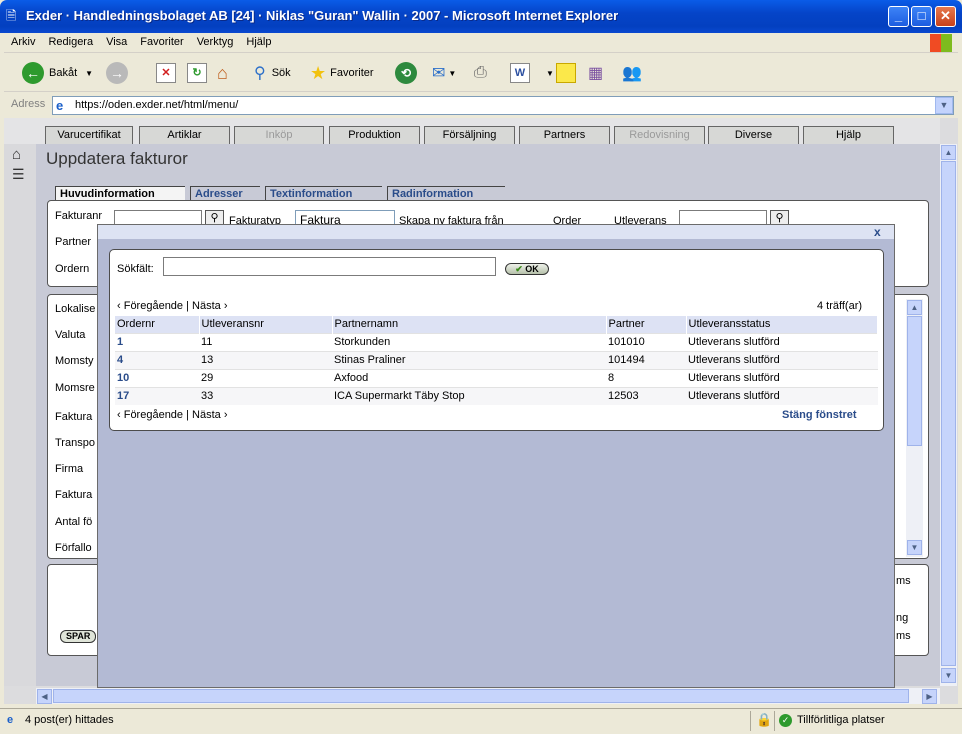 This screenshot has width=962, height=734. Describe the element at coordinates (564, 135) in the screenshot. I see `nav-tab-partners: Partners` at that location.